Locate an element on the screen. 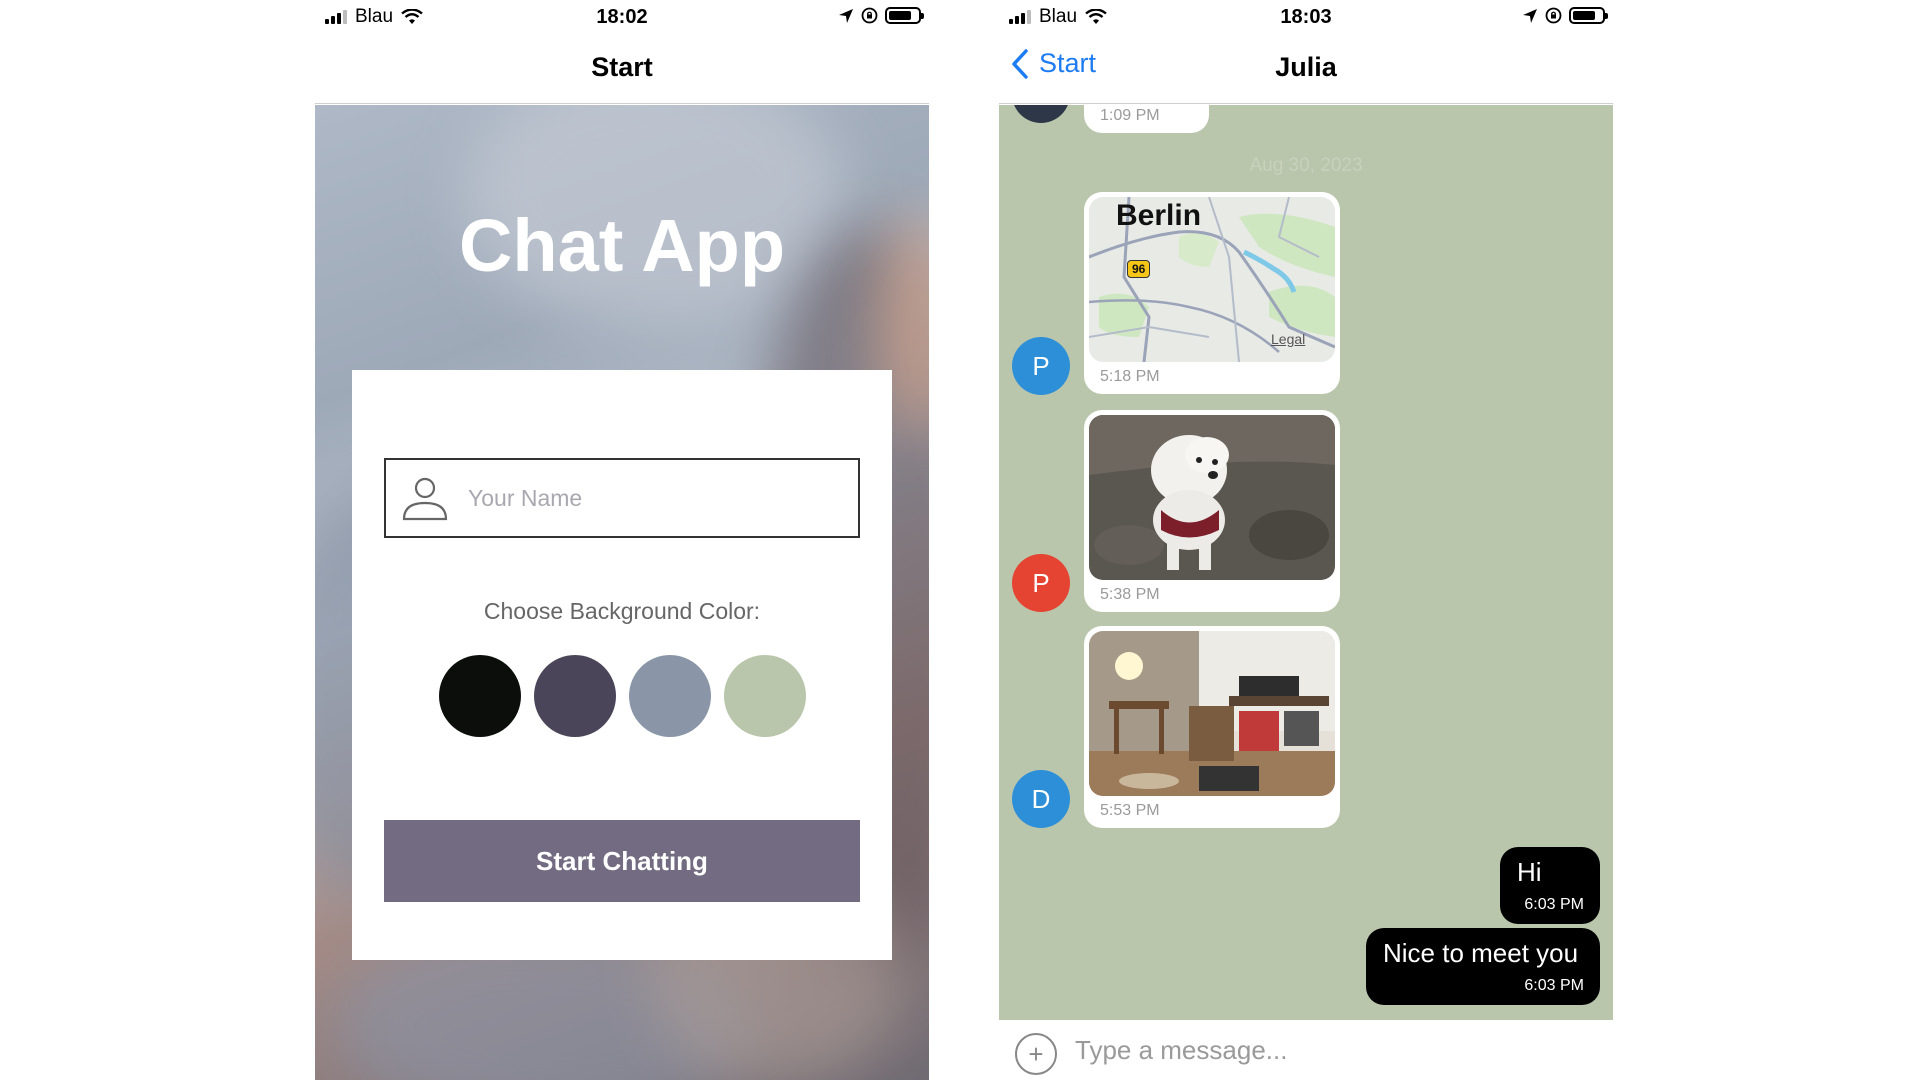  add-attachment-button: + is located at coordinates (1036, 1054).